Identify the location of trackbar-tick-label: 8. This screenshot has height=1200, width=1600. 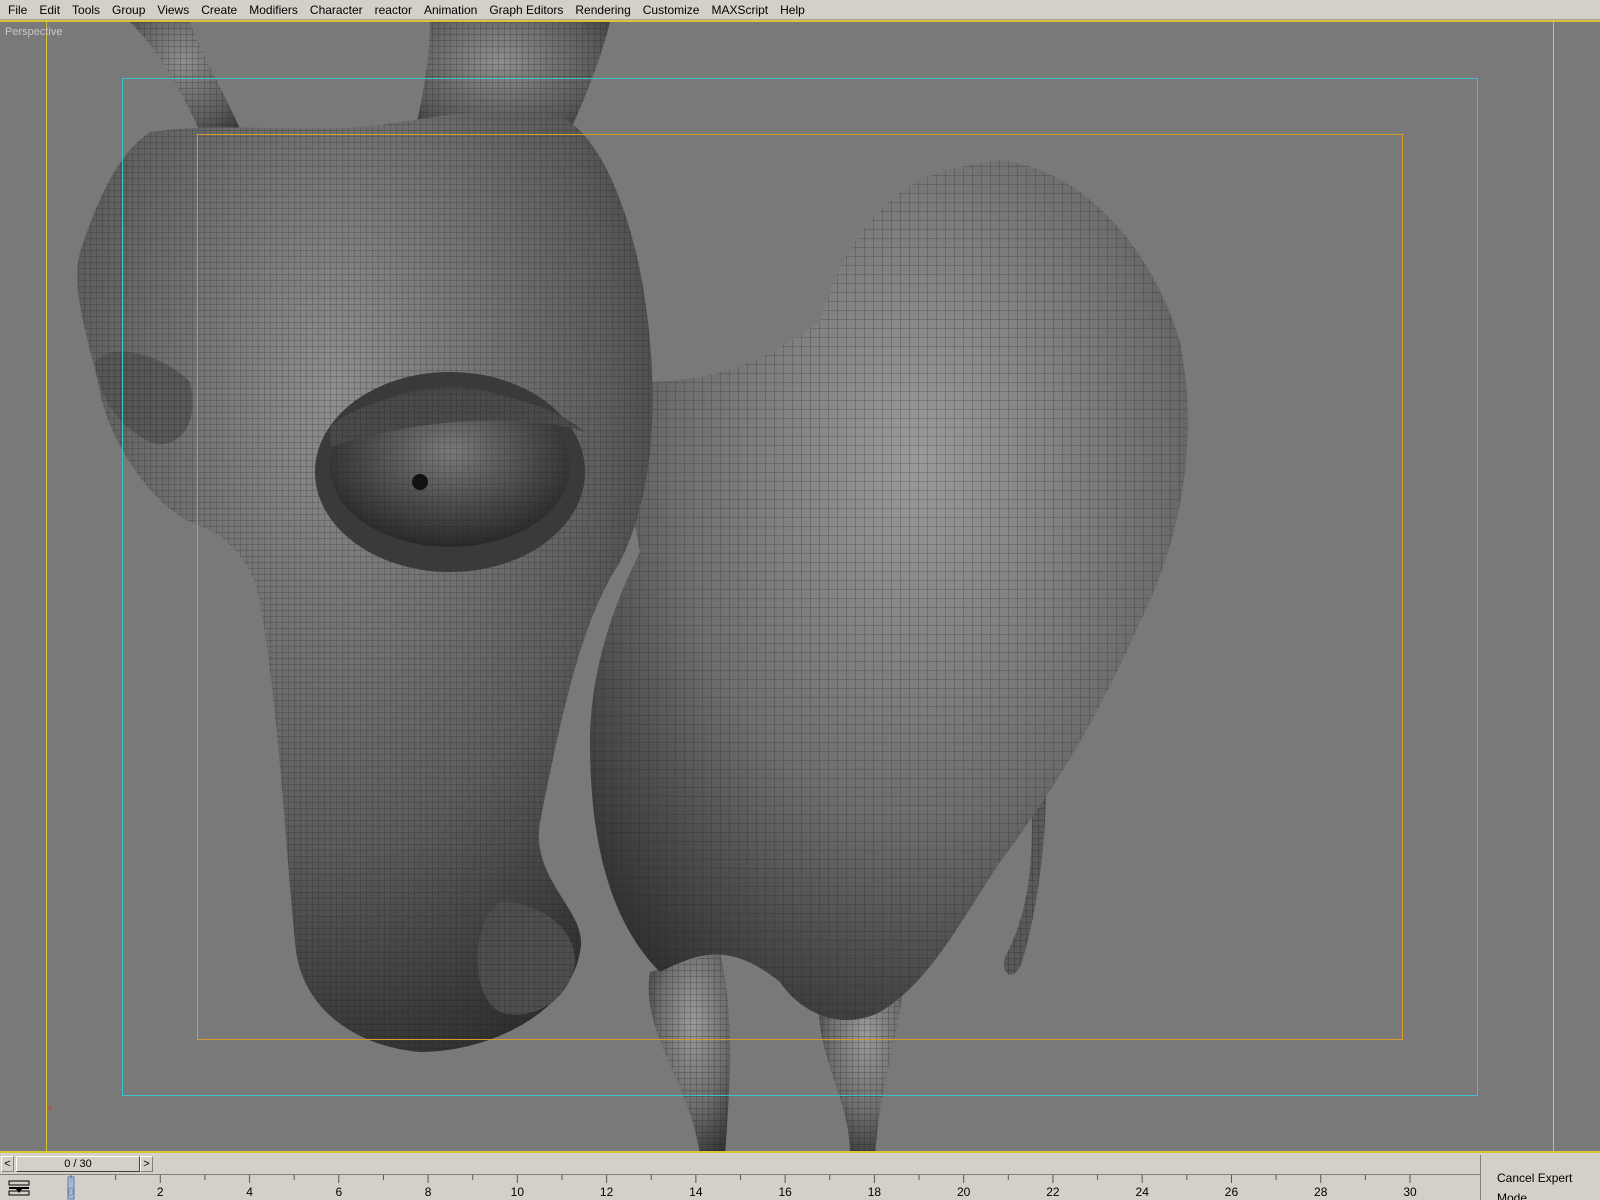
(428, 1192).